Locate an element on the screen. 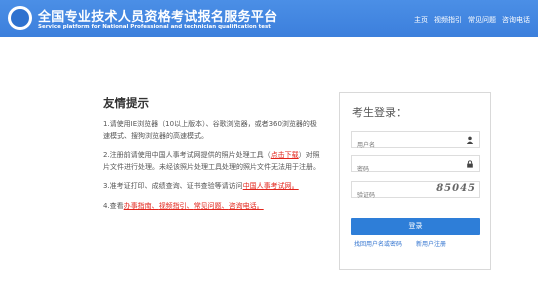  captcha-image: 85045 is located at coordinates (456, 188).